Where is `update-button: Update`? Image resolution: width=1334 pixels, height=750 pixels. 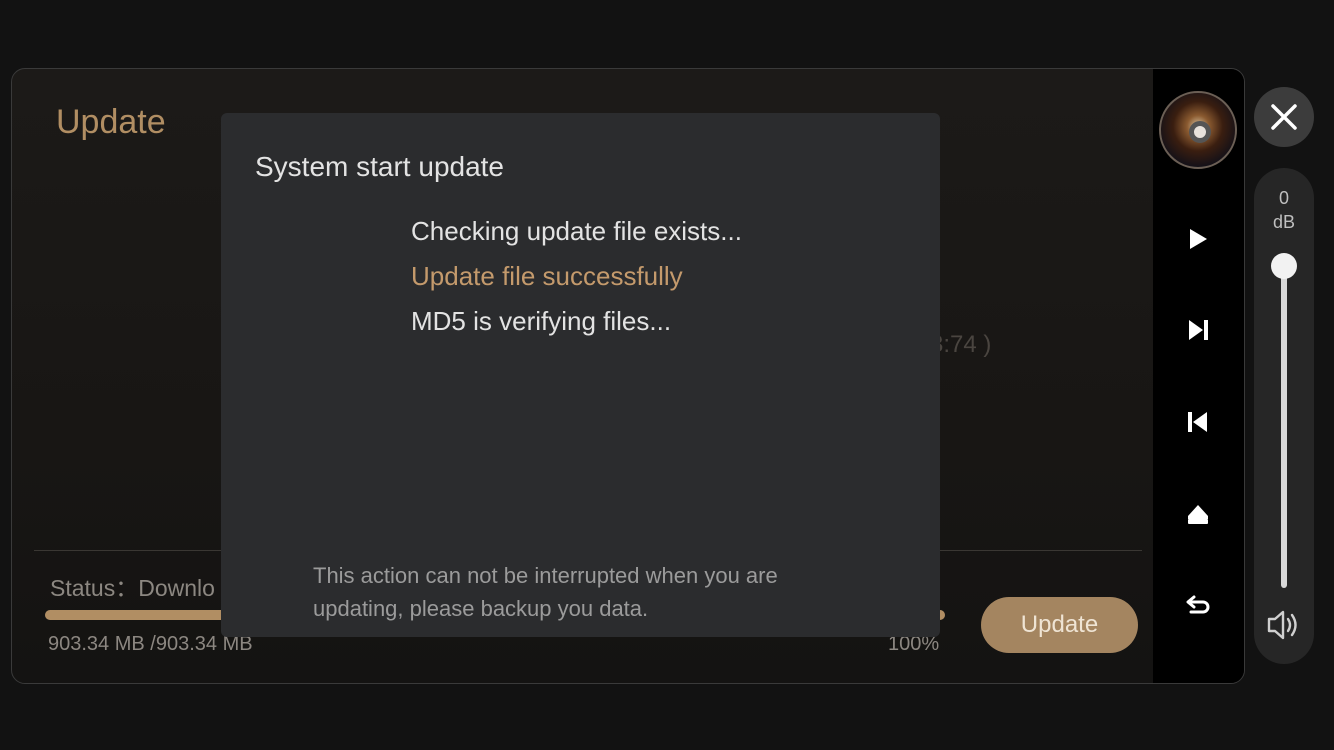
update-button: Update is located at coordinates (1059, 625).